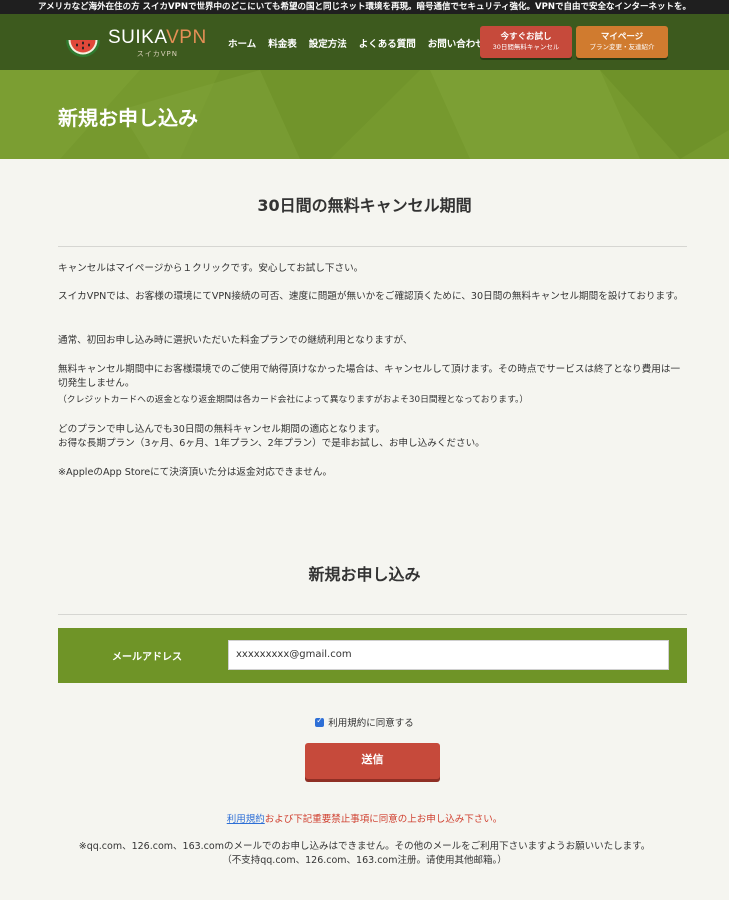  I want to click on agree-terms-row: 利用規約に同意する, so click(364, 722).